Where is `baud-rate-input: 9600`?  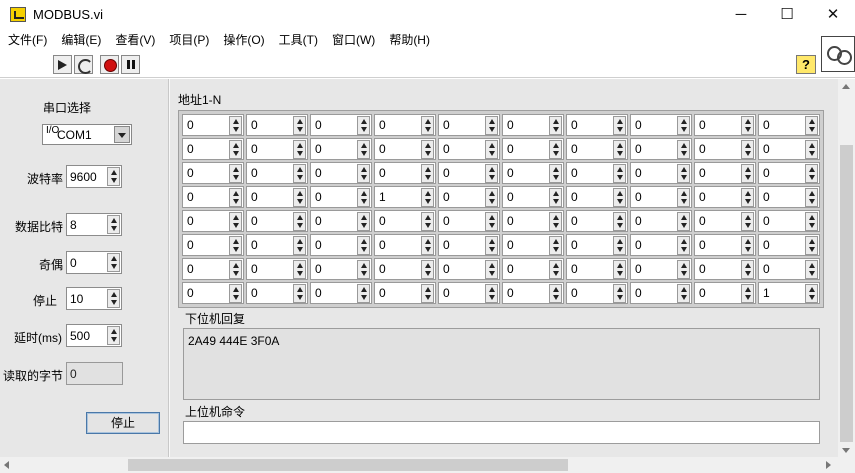 baud-rate-input: 9600 is located at coordinates (94, 176).